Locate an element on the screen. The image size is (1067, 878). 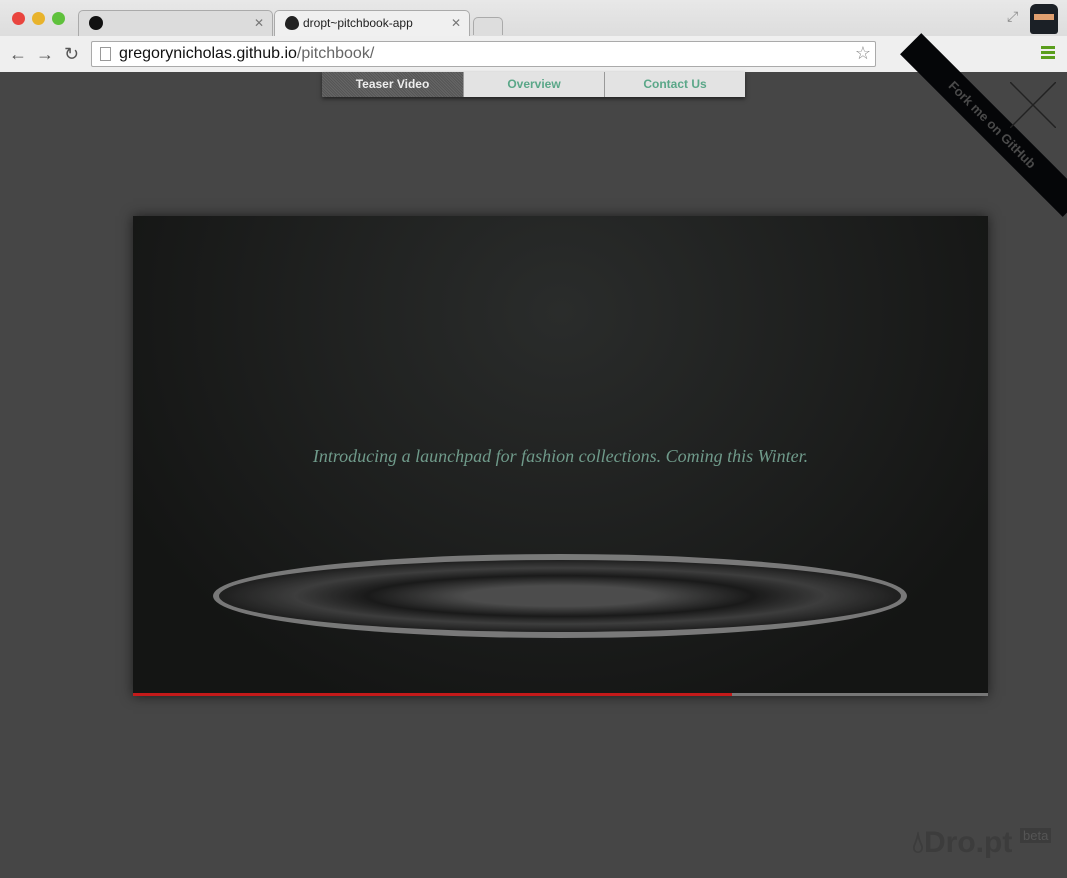
reload-icon: ↻ is located at coordinates (71, 54).